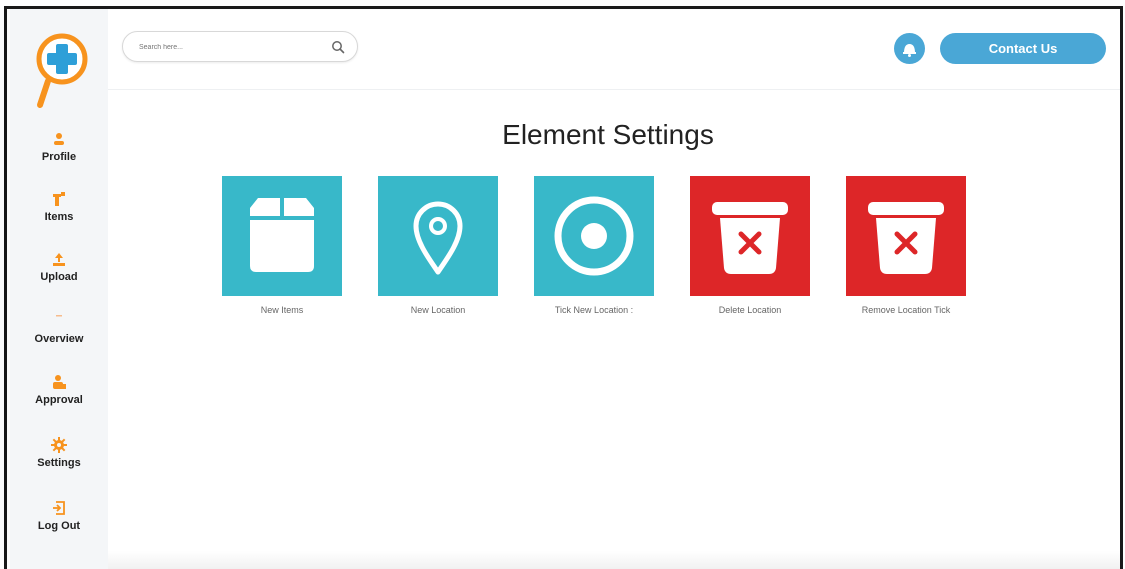 Image resolution: width=1125 pixels, height=569 pixels. What do you see at coordinates (750, 310) in the screenshot?
I see `tile-label: Delete Location` at bounding box center [750, 310].